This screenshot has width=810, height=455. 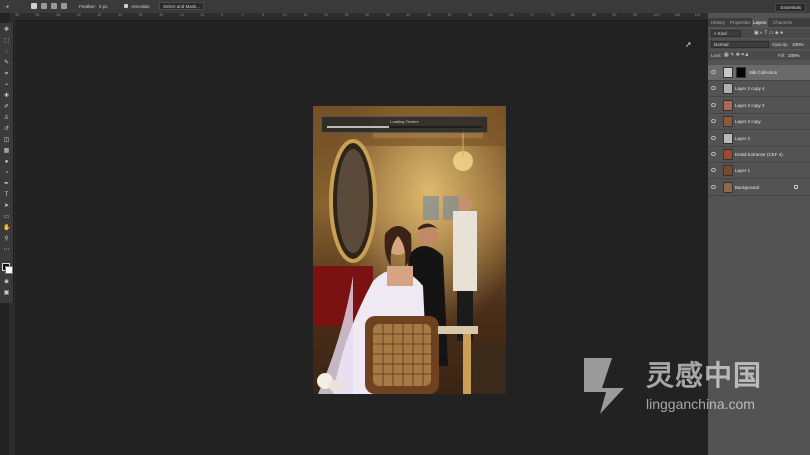 I want to click on tab-channels: Channels, so click(x=782, y=22).